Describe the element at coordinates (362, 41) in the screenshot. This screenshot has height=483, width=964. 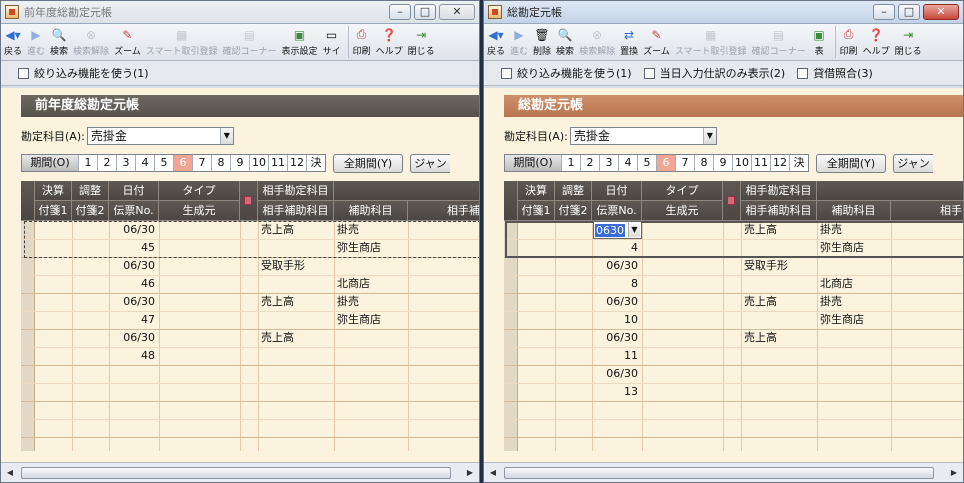
I see `print-button: ⎙ 印刷` at that location.